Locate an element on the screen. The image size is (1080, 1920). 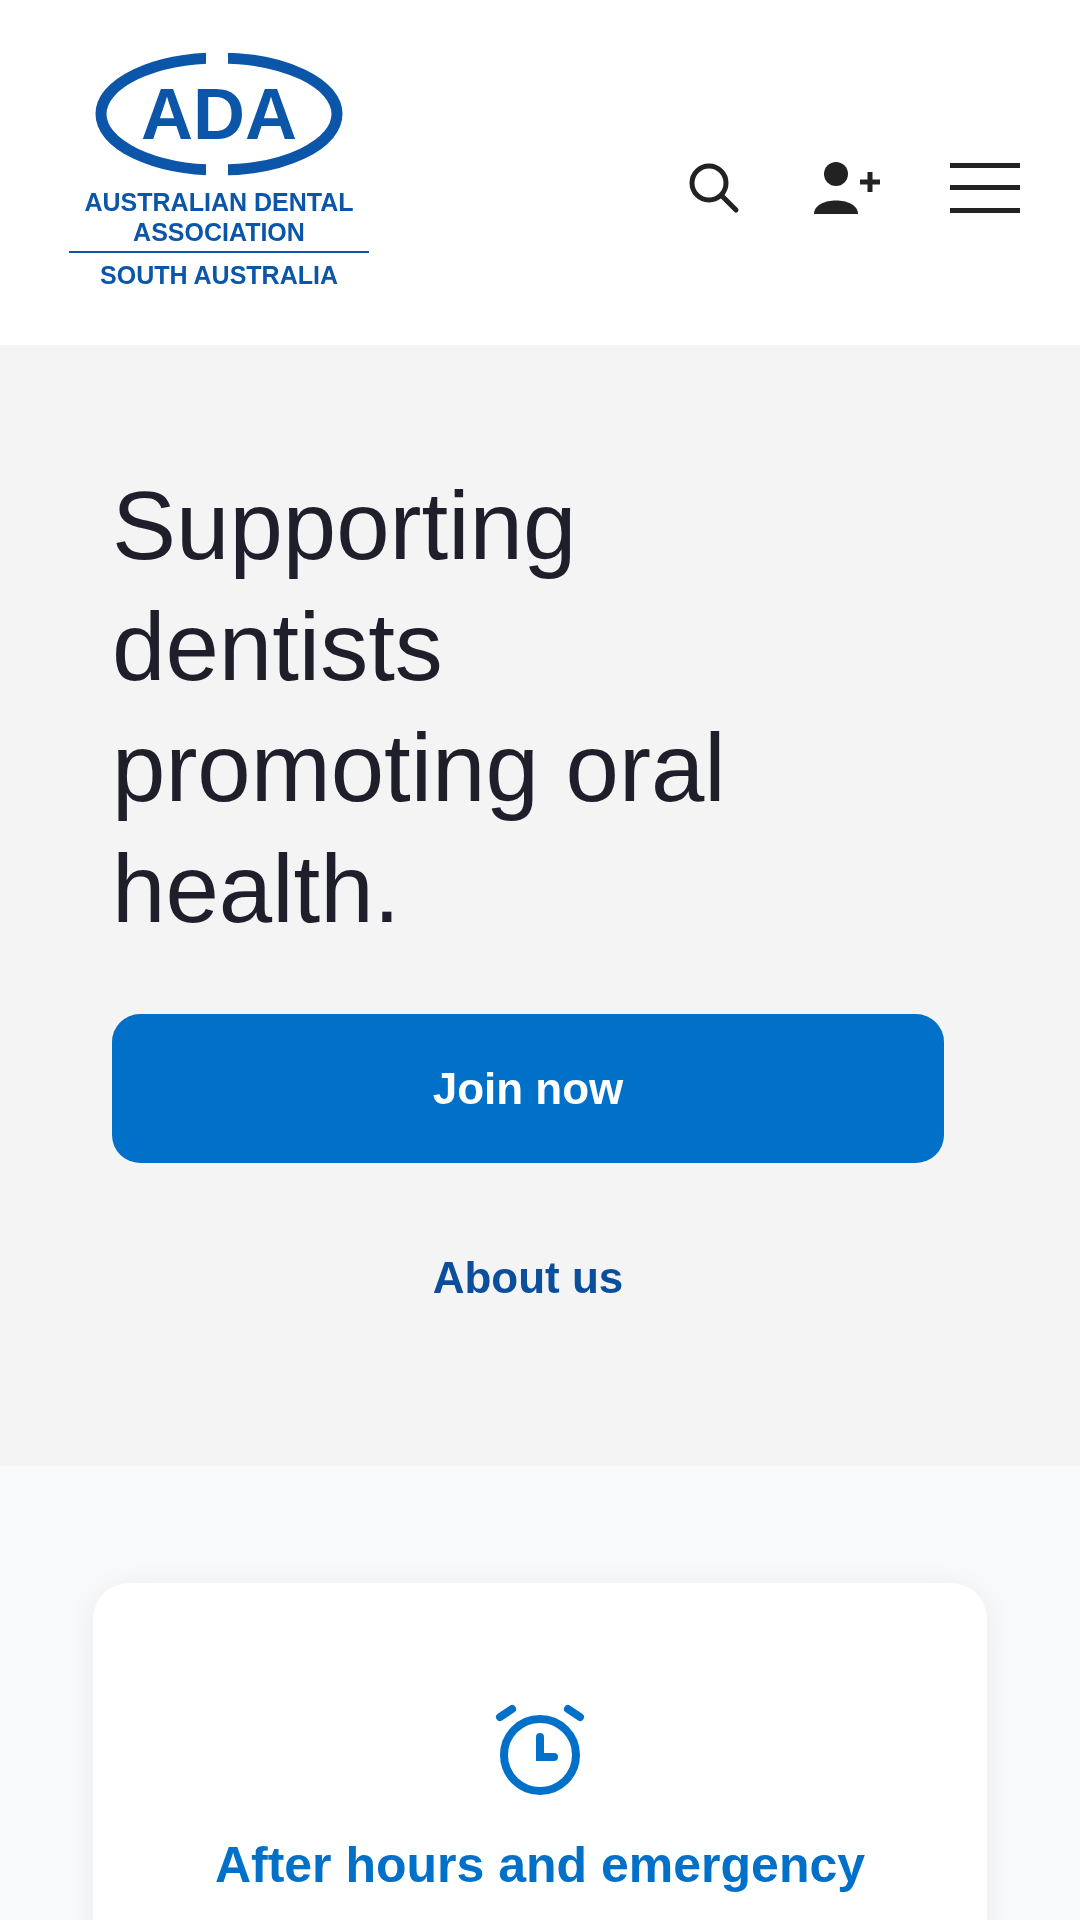
logo: ADA AUSTRALIAN DENTAL ASSOCIATION SOUTH AUSTRALIA is located at coordinates (219, 172).